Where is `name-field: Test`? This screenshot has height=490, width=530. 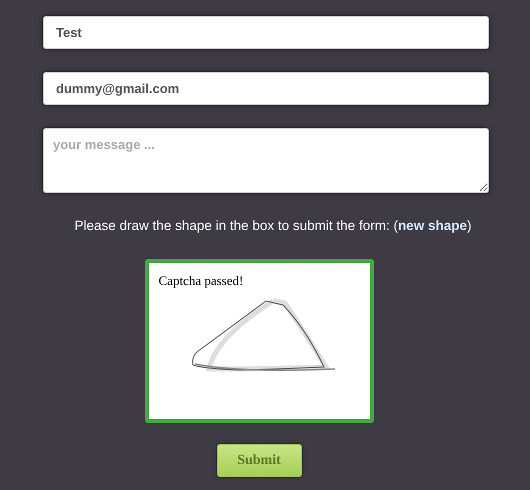 name-field: Test is located at coordinates (266, 32).